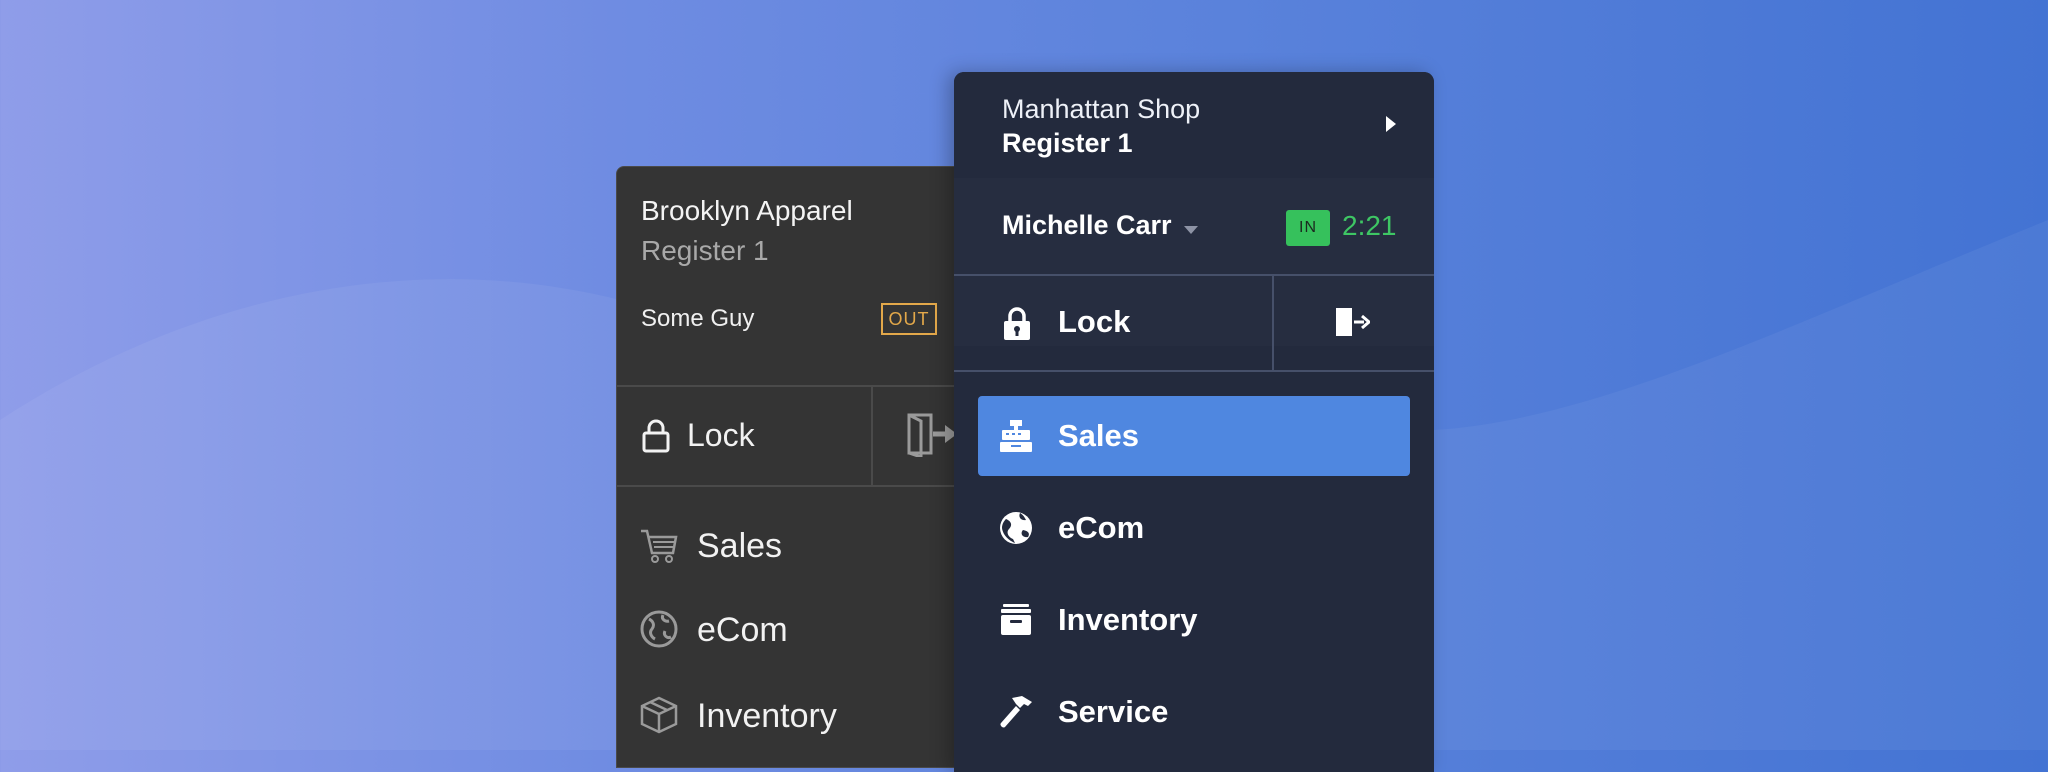 Image resolution: width=2048 pixels, height=772 pixels. Describe the element at coordinates (1101, 109) in the screenshot. I see `store-name: Manhattan Shop` at that location.